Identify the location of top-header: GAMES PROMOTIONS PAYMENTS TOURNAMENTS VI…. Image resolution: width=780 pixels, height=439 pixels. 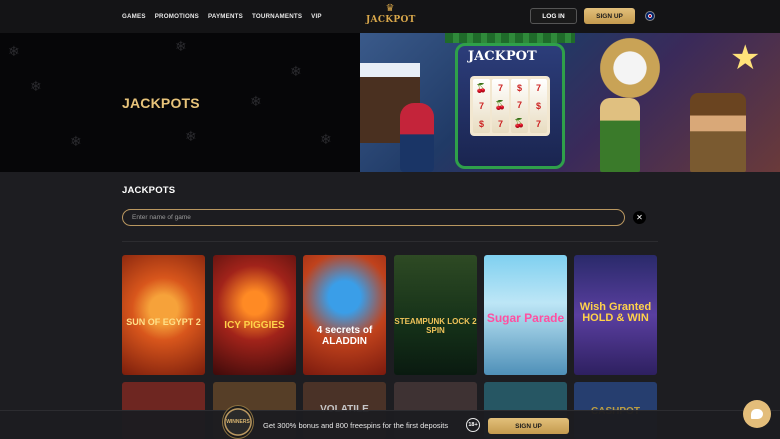
(390, 16).